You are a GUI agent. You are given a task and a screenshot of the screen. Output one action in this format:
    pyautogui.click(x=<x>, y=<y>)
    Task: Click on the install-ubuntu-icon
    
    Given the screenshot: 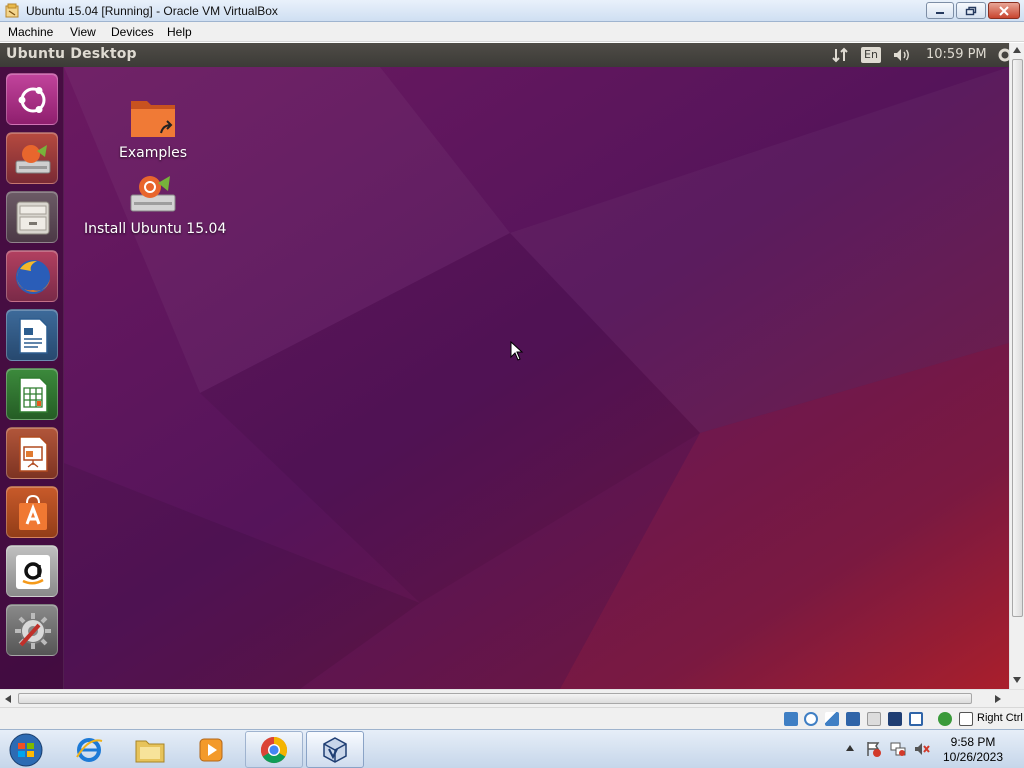 What is the action you would take?
    pyautogui.click(x=33, y=159)
    